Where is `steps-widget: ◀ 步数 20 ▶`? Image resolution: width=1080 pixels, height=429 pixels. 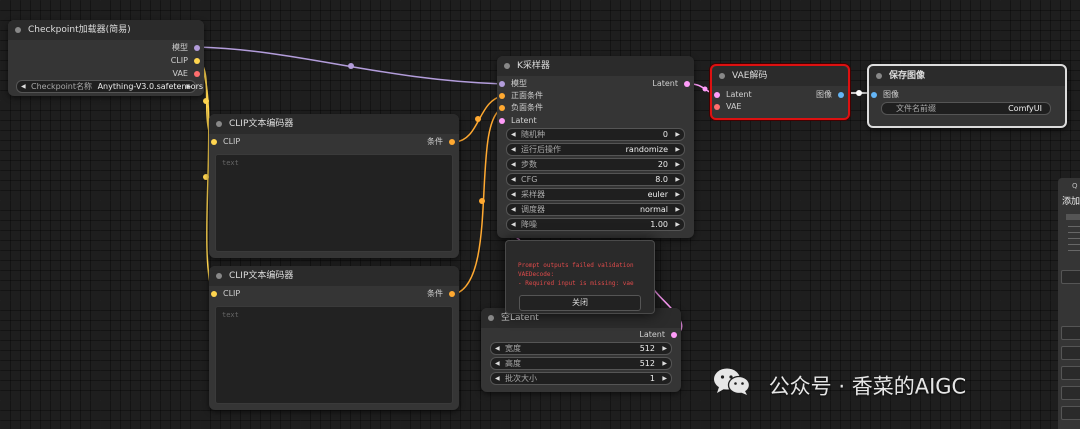
steps-widget: ◀ 步数 20 ▶ is located at coordinates (595, 164).